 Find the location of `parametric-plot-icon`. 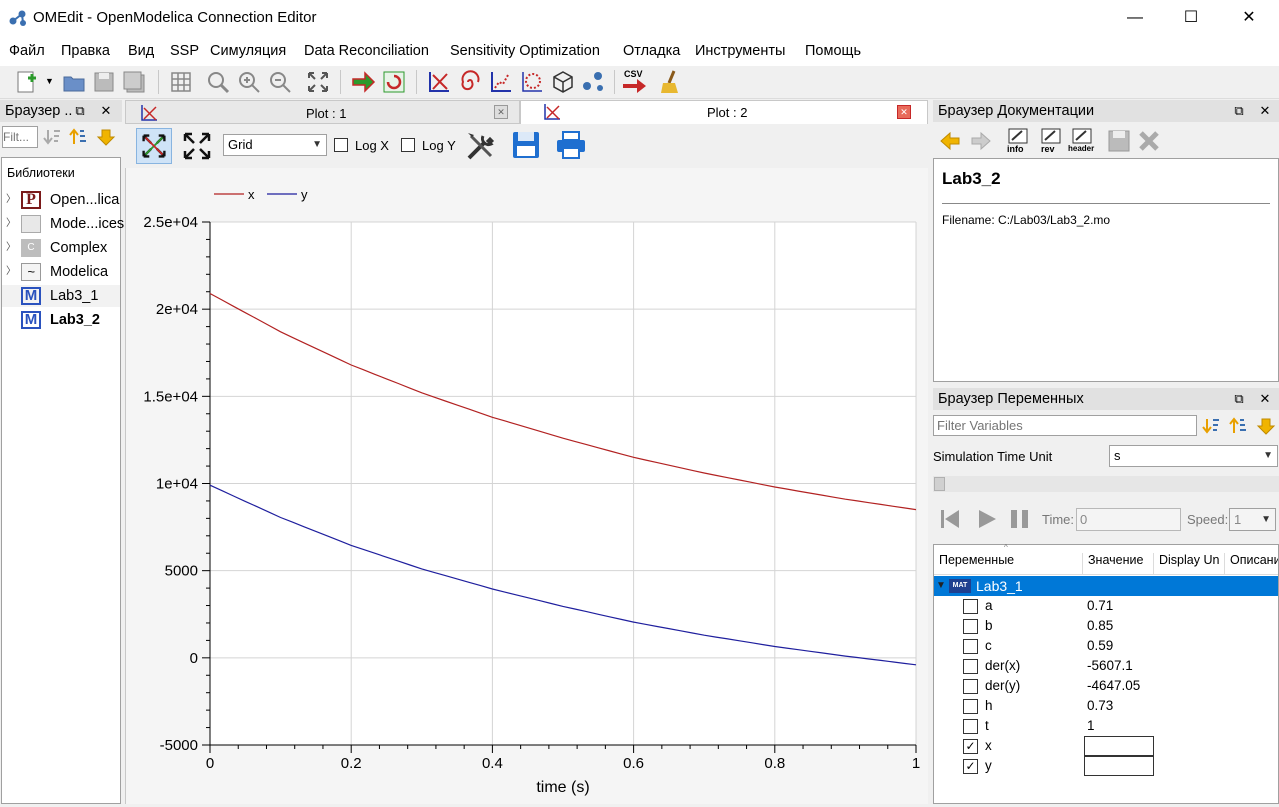

parametric-plot-icon is located at coordinates (470, 82).